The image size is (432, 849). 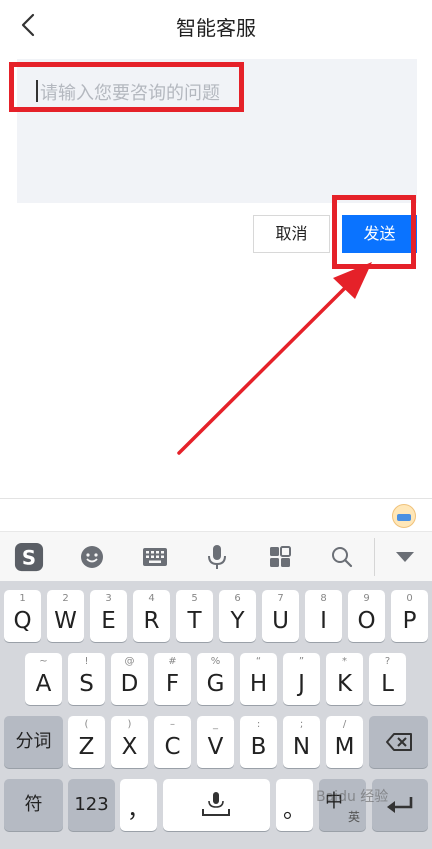 I want to click on grid-apps-icon, so click(x=280, y=557).